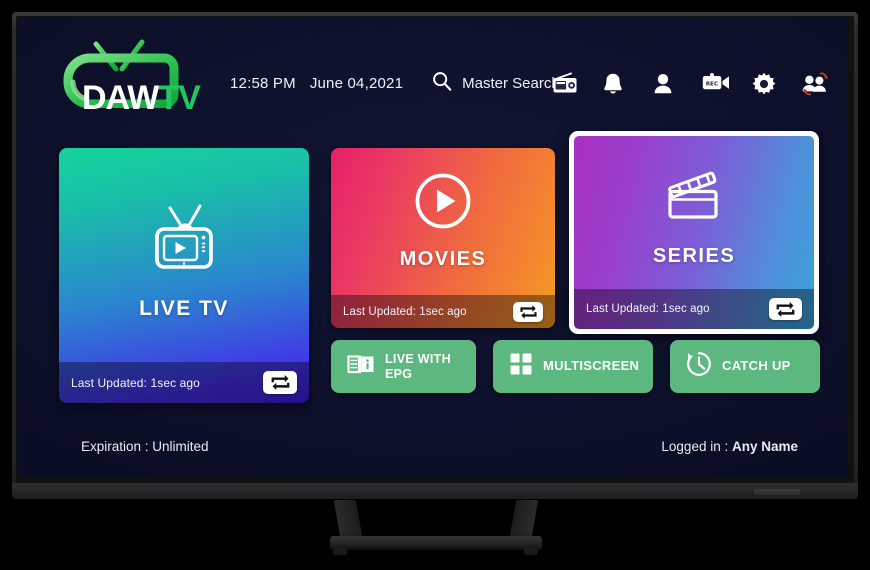 The height and width of the screenshot is (570, 870). I want to click on clock-rewind-icon, so click(699, 366).